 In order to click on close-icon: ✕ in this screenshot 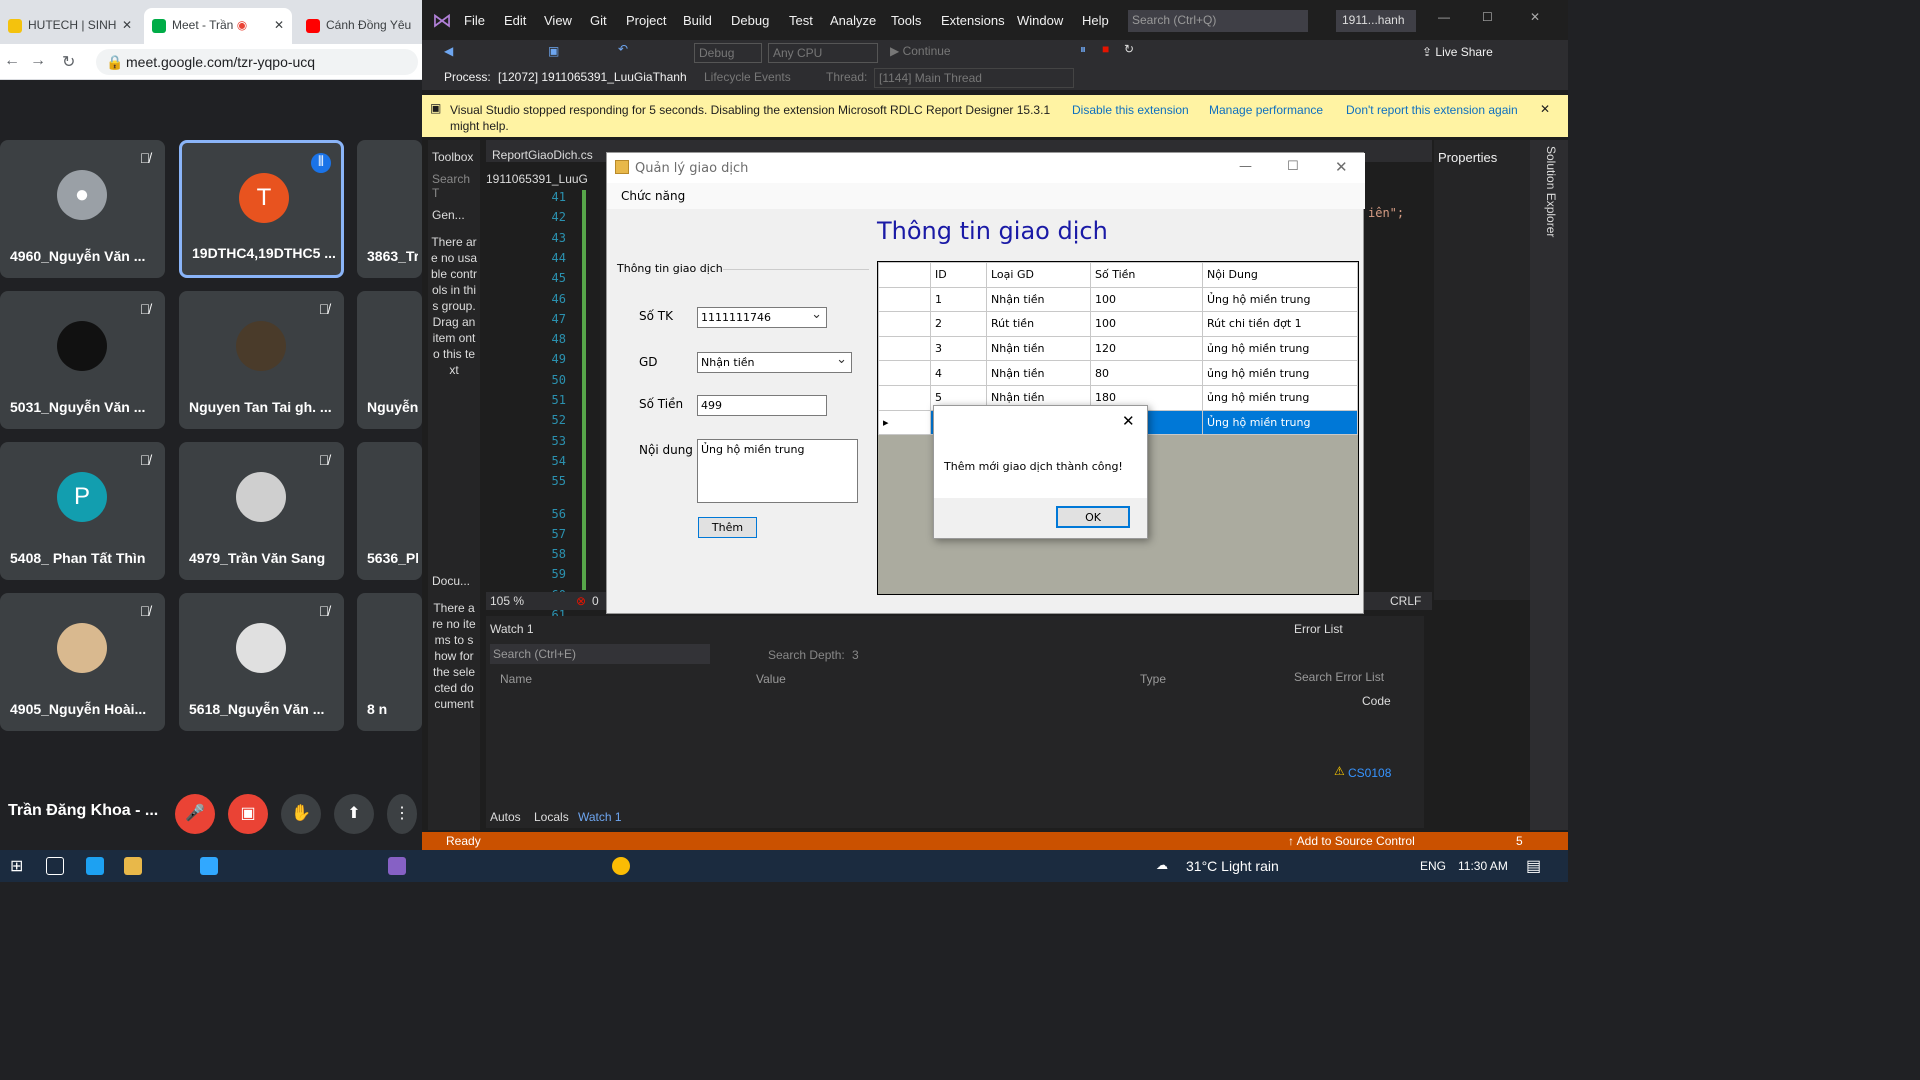, I will do `click(1535, 17)`.